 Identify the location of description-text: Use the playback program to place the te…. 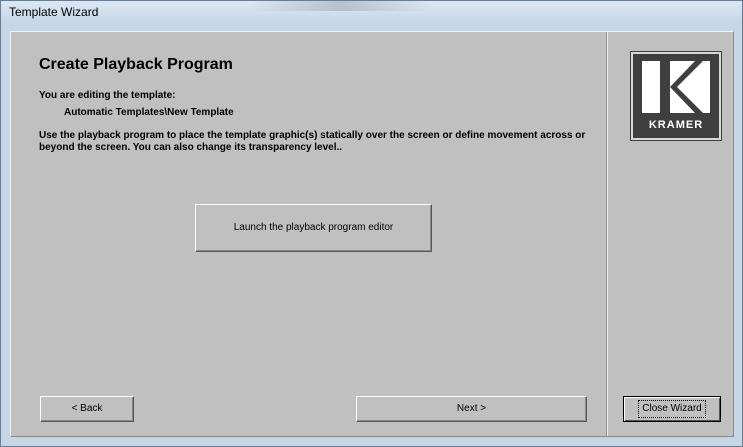
(312, 141).